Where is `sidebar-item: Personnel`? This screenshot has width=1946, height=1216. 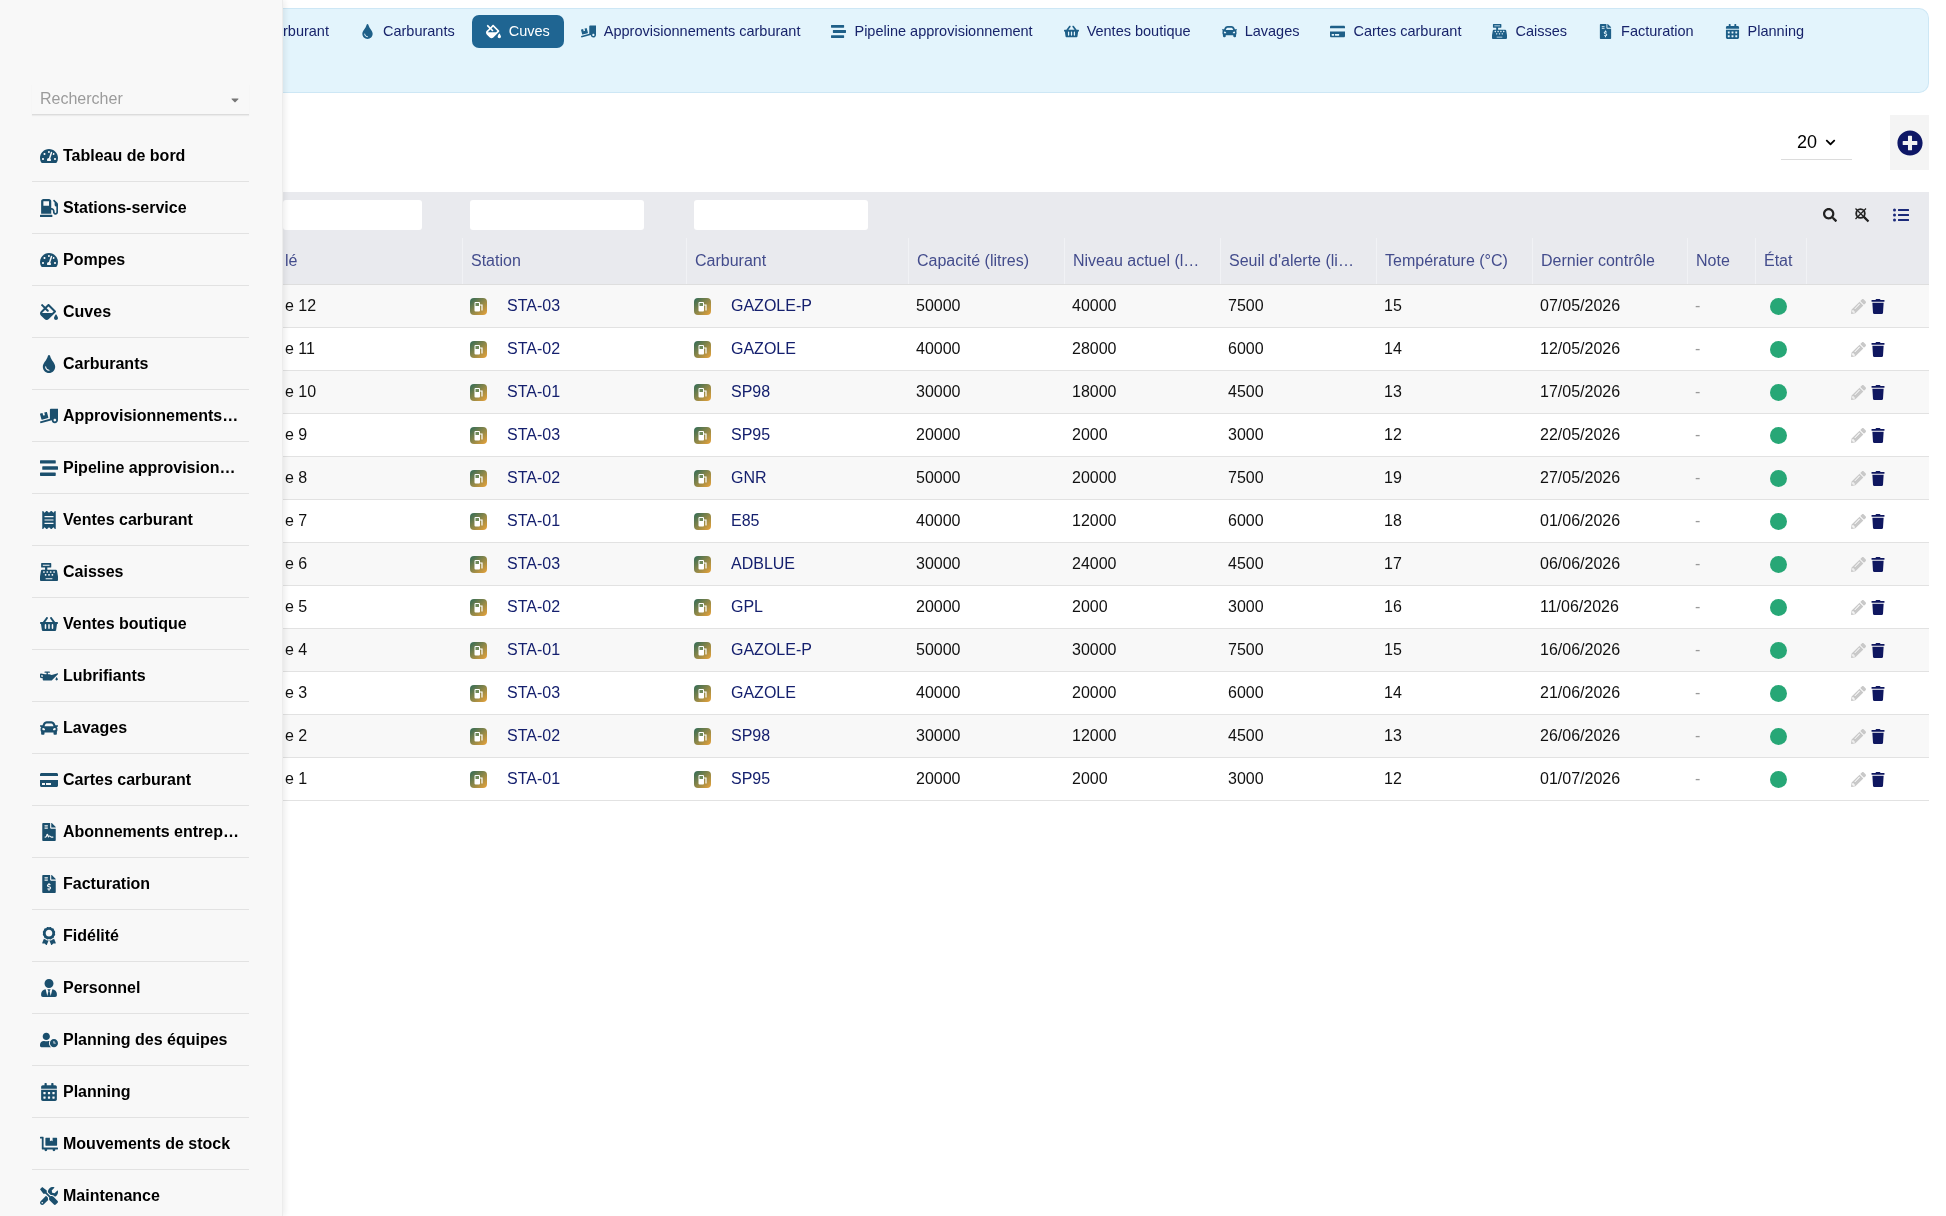
sidebar-item: Personnel is located at coordinates (140, 988).